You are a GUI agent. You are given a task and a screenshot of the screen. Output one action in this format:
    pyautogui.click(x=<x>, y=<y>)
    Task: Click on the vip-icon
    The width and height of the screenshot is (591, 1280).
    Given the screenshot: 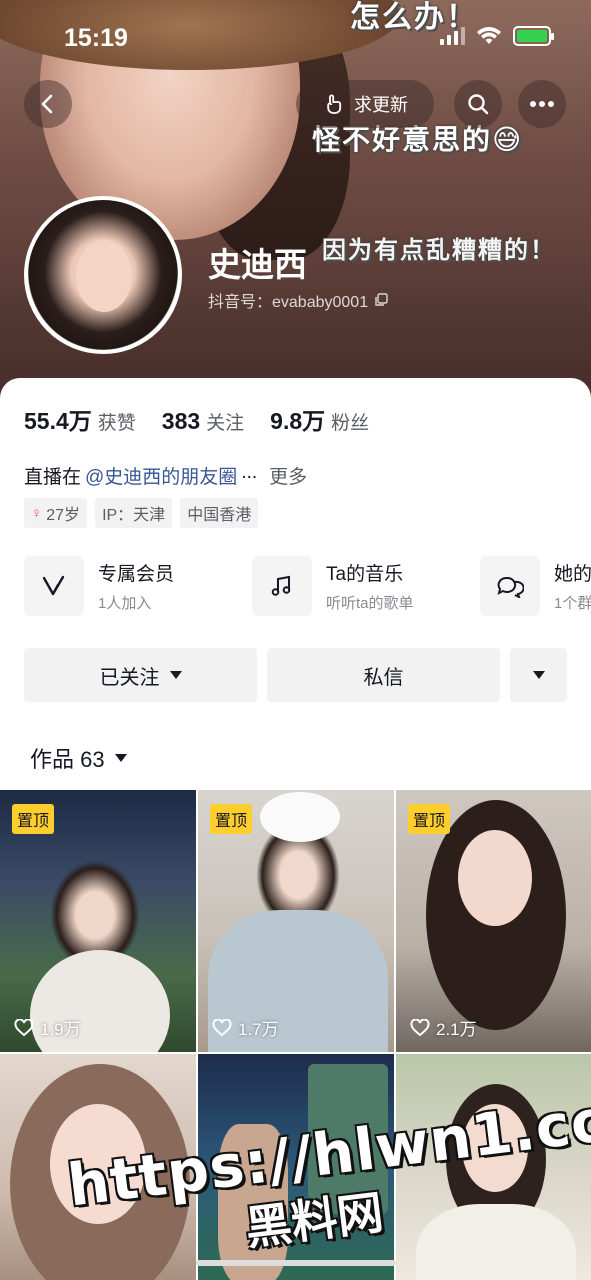 What is the action you would take?
    pyautogui.click(x=54, y=586)
    